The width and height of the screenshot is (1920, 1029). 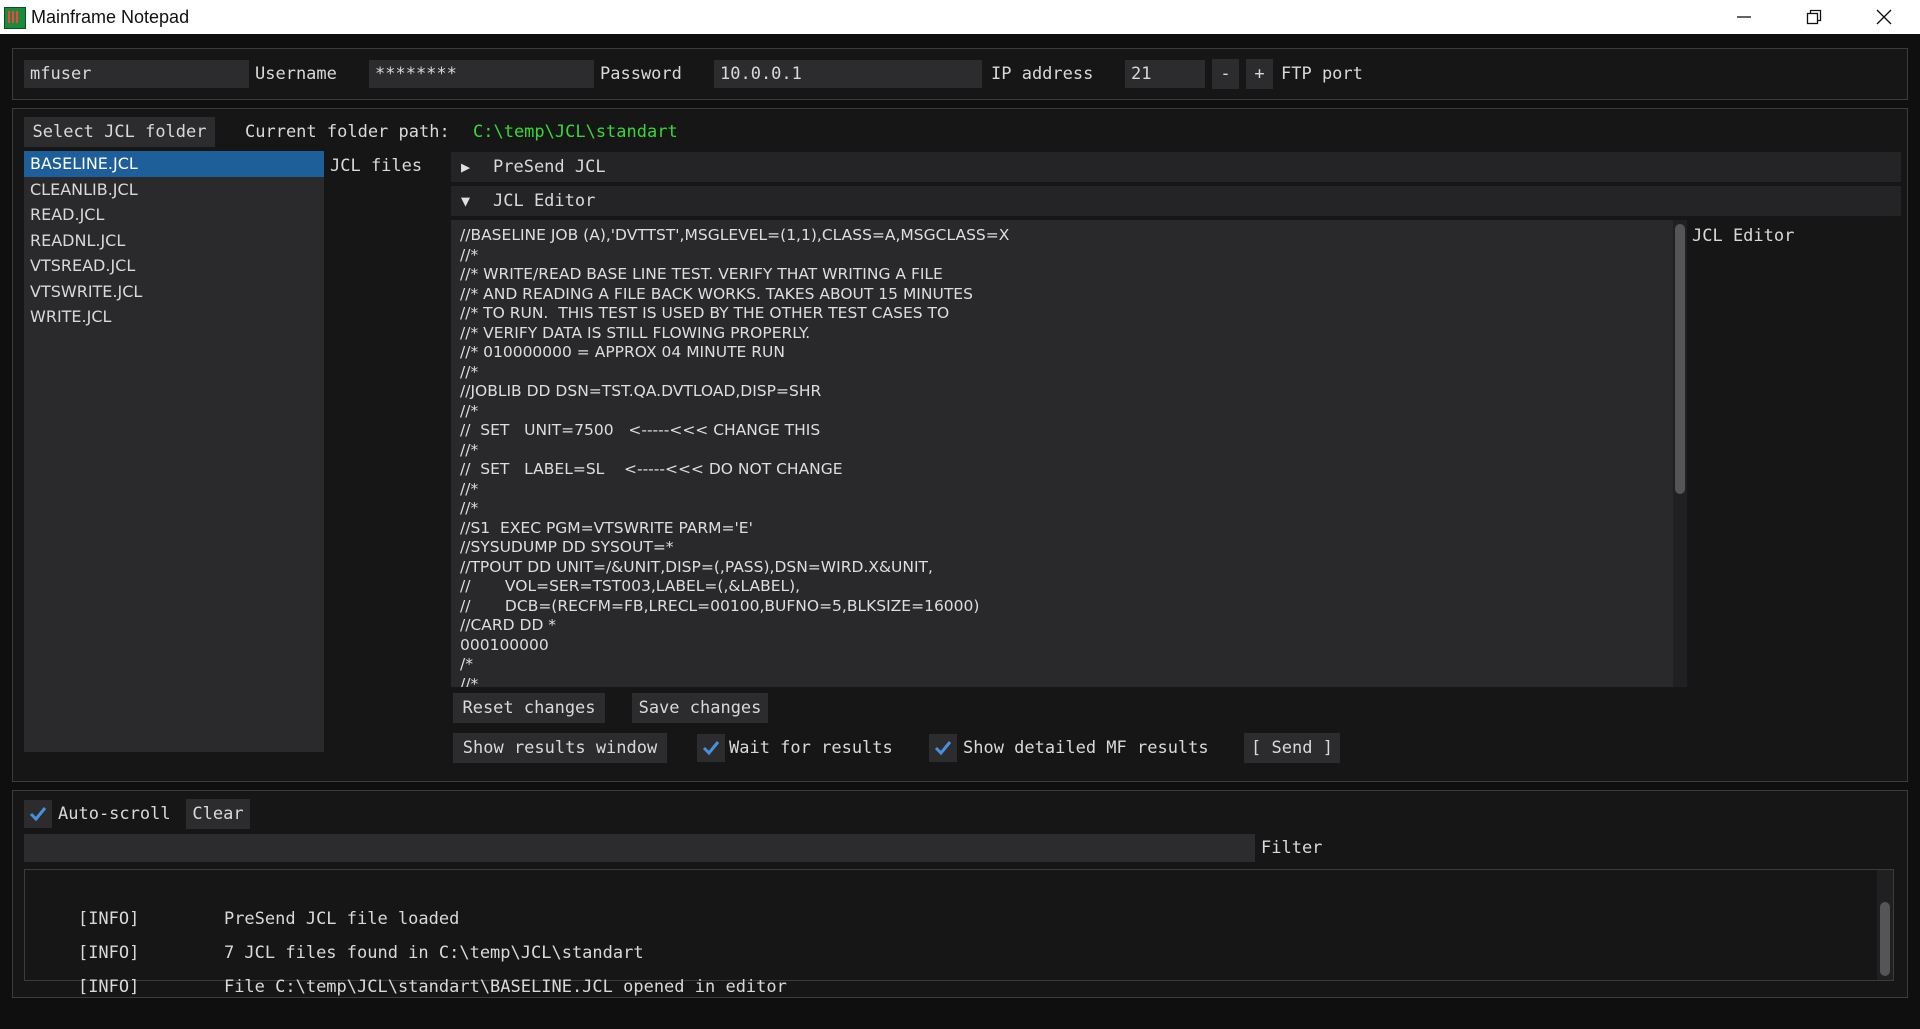 I want to click on current-folder-path: C:\temp\JCL\standart, so click(x=575, y=132).